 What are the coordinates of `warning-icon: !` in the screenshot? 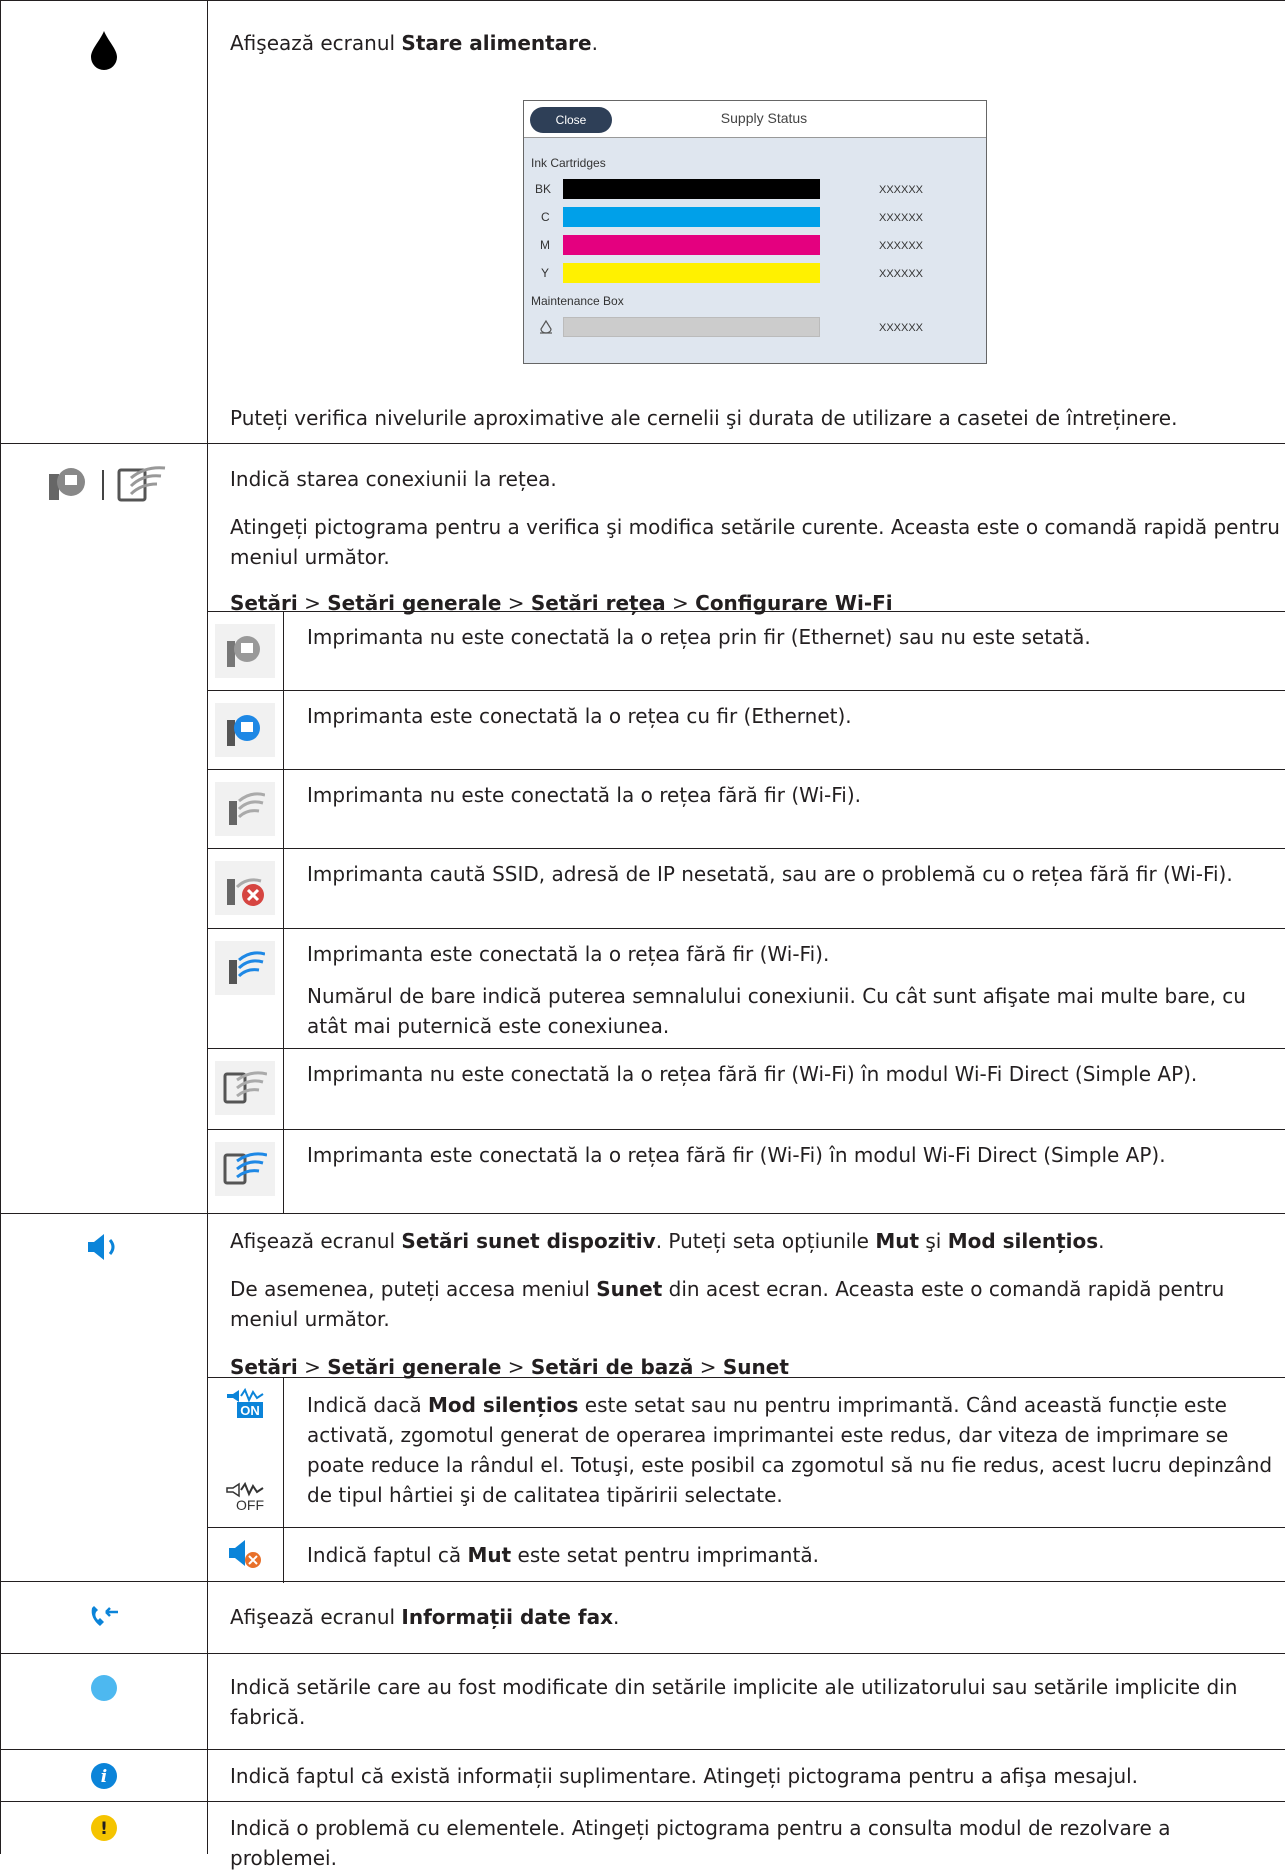 It's located at (103, 1828).